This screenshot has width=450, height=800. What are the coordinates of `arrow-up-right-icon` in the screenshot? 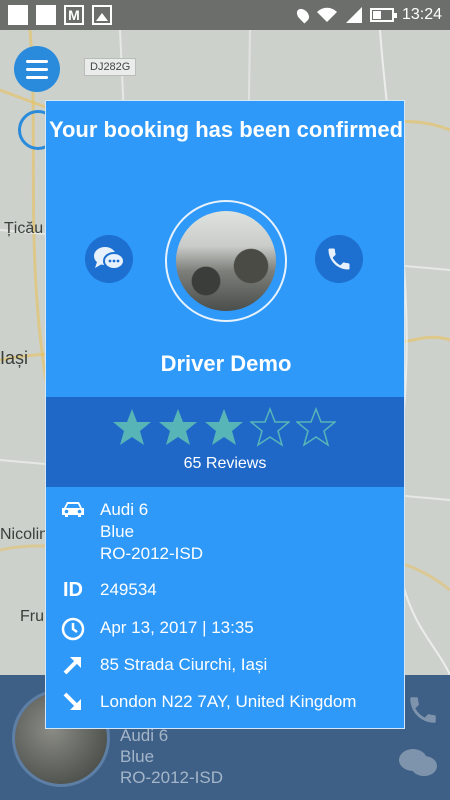 It's located at (73, 665).